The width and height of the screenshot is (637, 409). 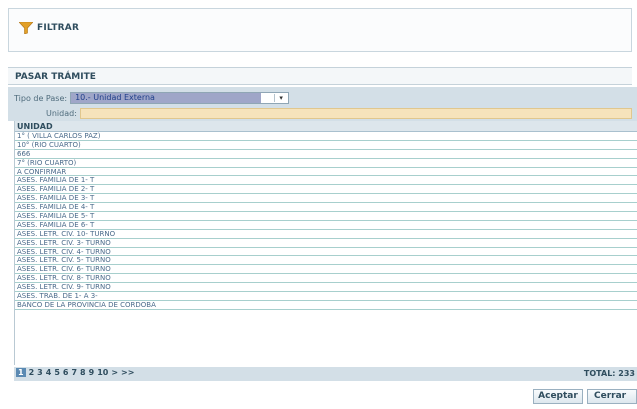 What do you see at coordinates (609, 373) in the screenshot?
I see `total-count: TOTAL: 233` at bounding box center [609, 373].